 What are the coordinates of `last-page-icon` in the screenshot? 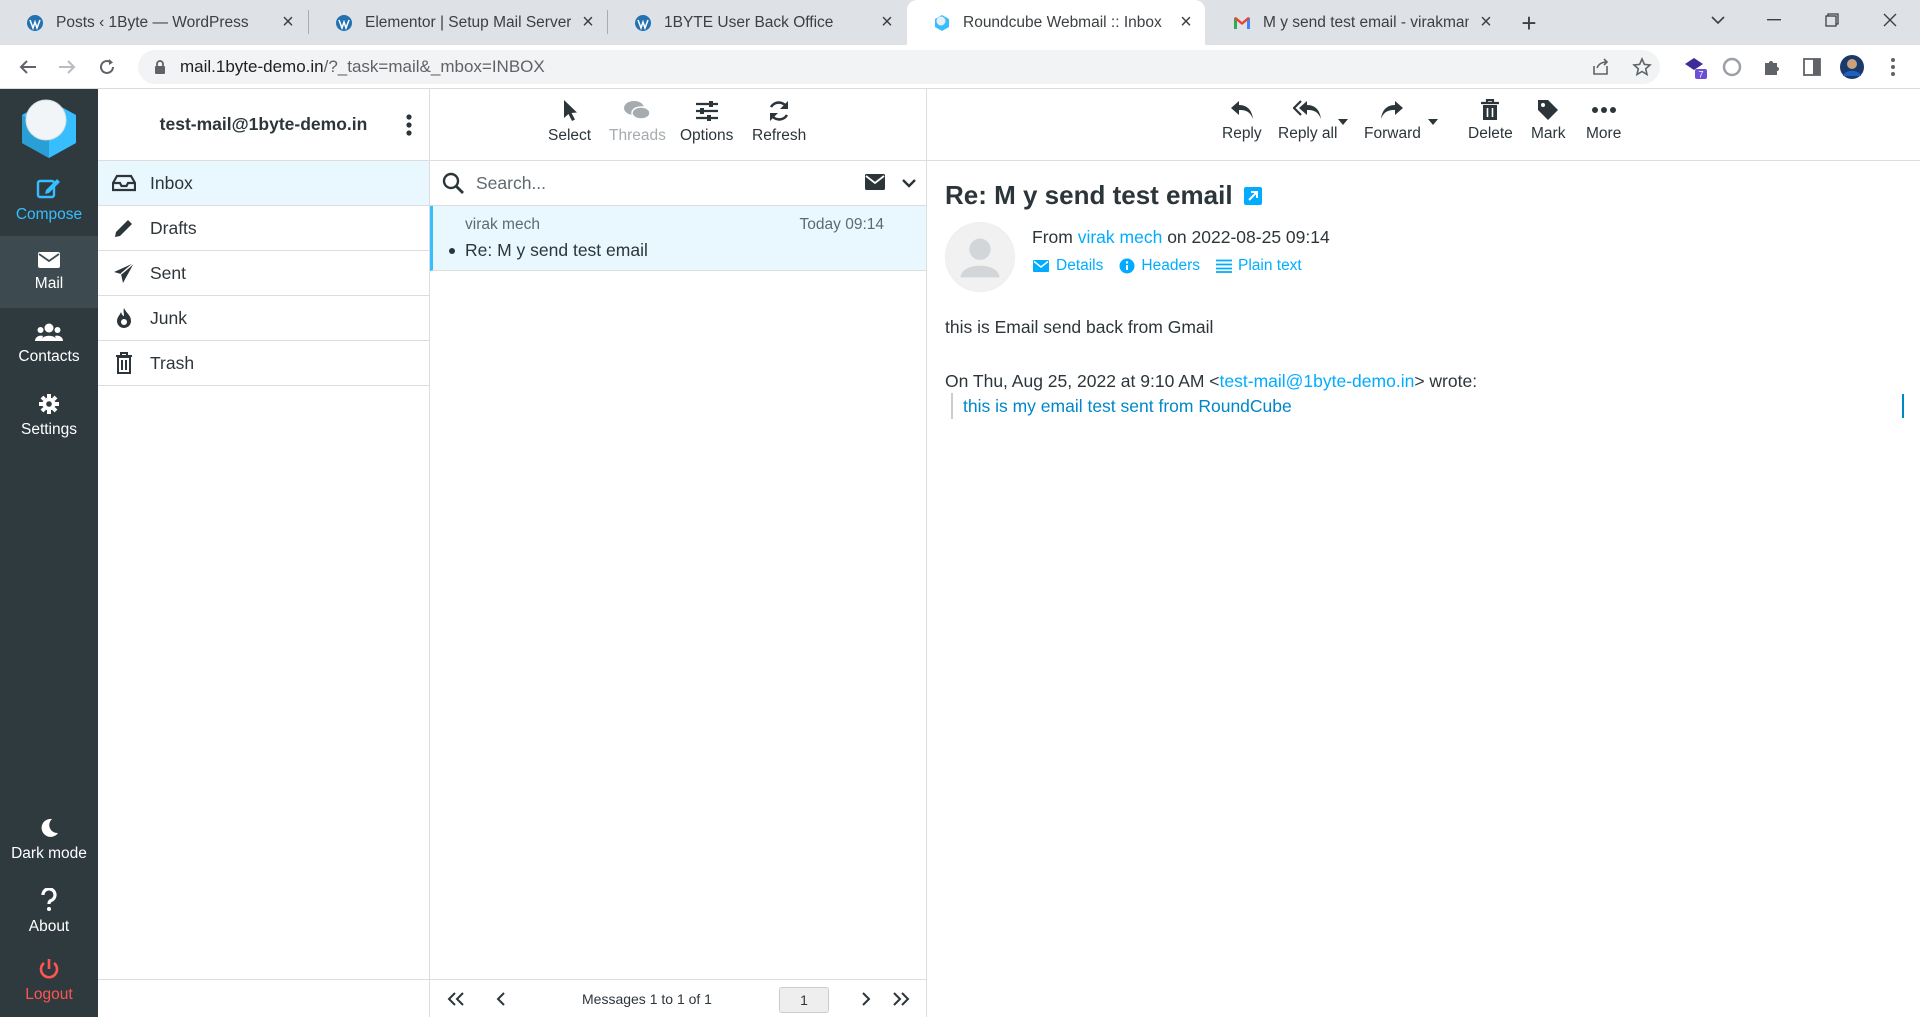 It's located at (901, 999).